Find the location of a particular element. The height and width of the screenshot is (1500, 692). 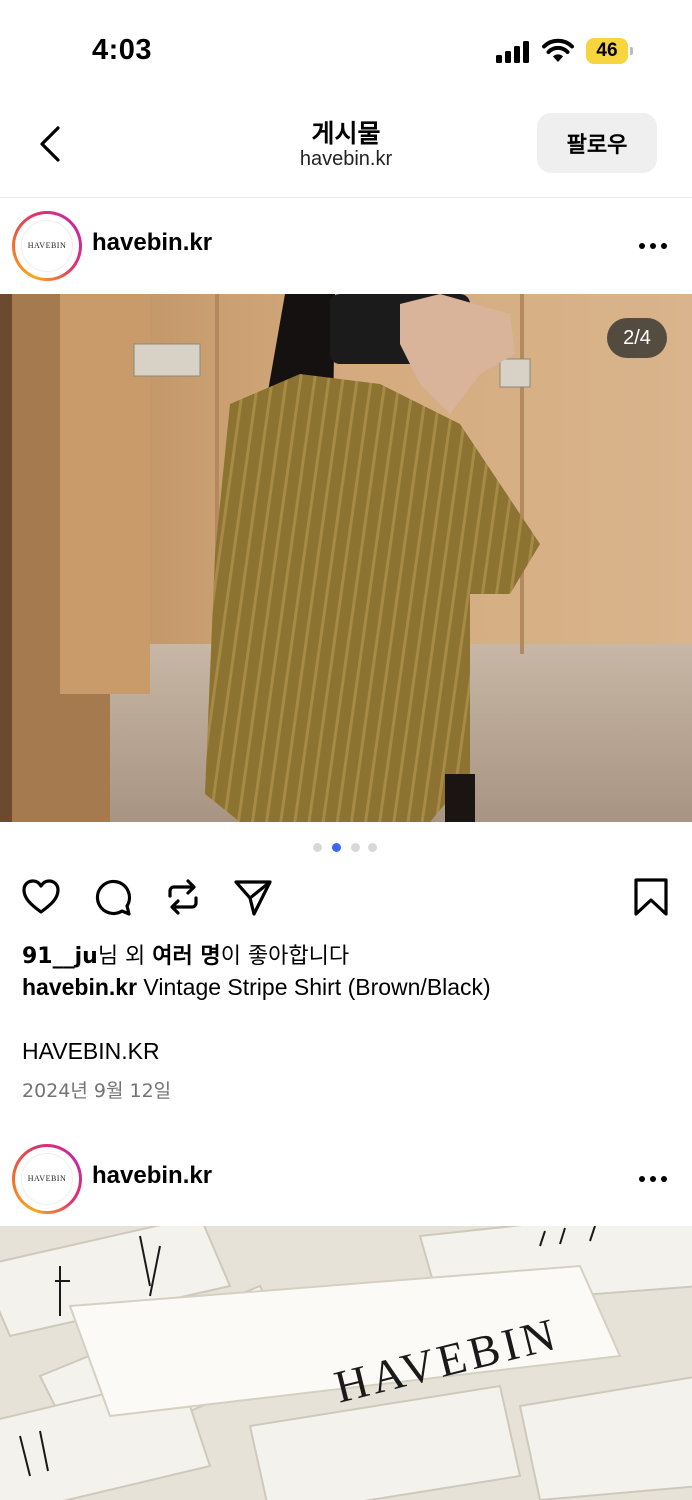

status-bar: 4:03 46 is located at coordinates (346, 50).